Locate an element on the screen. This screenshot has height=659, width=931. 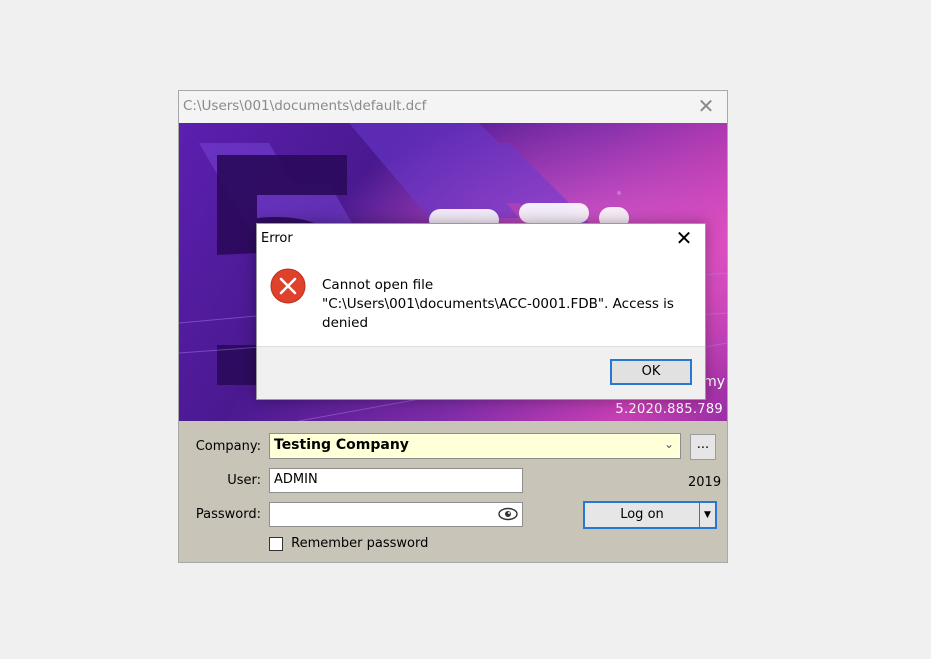
year-label: 2019 is located at coordinates (705, 482).